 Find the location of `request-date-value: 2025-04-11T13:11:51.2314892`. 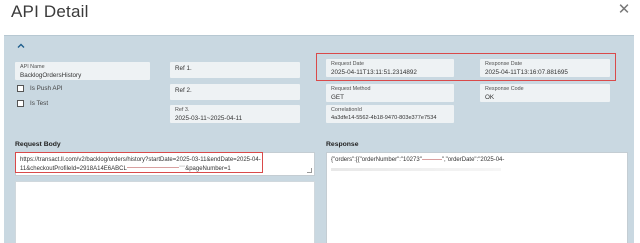

request-date-value: 2025-04-11T13:11:51.2314892 is located at coordinates (374, 72).